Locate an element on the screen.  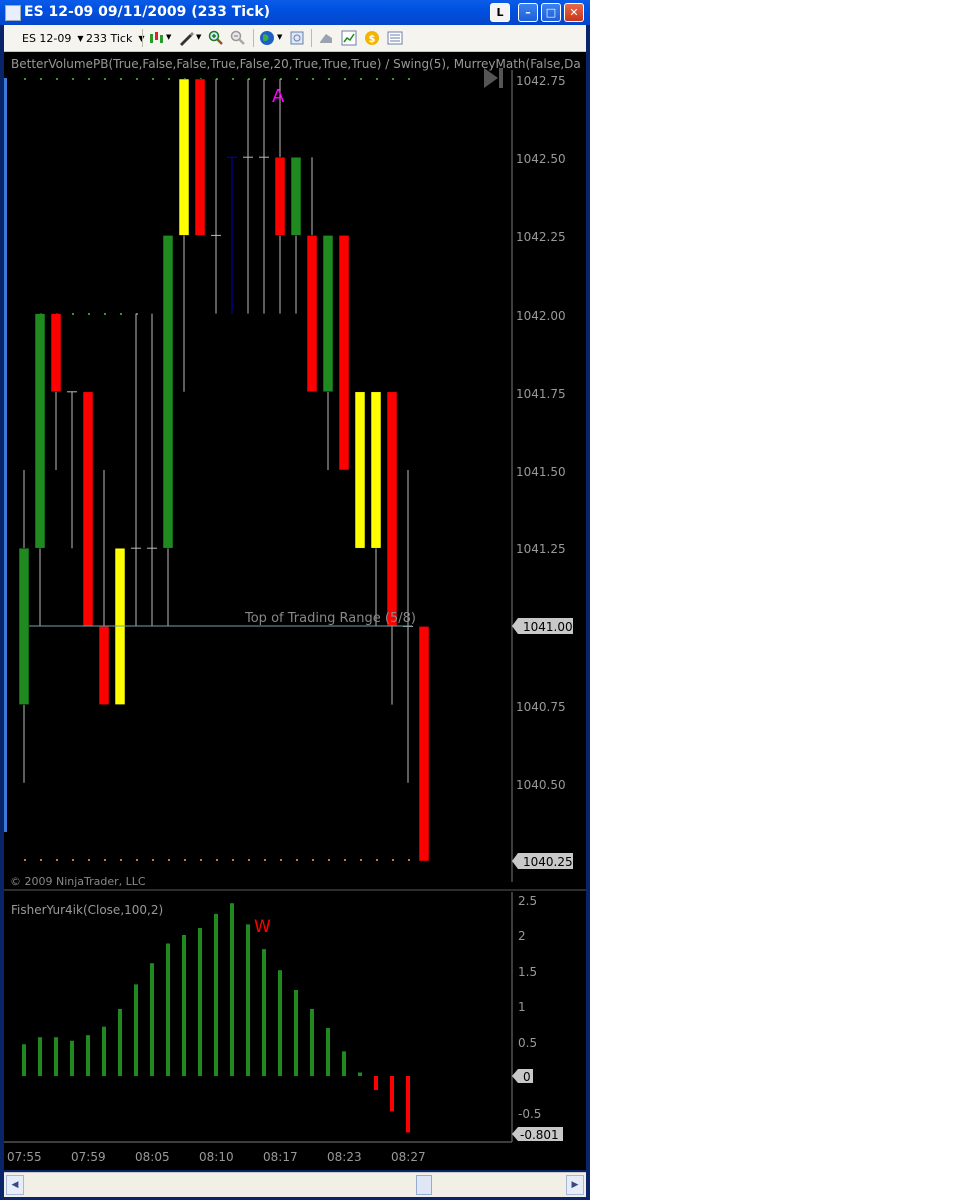
chart-toolbar: ES 12-09 ▼ 233 Tick ▼ ▼ ▼ ▼ is located at coordinates (295, 38).